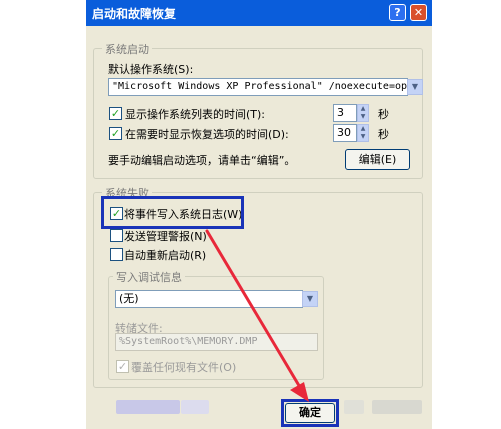 Image resolution: width=501 pixels, height=429 pixels. What do you see at coordinates (299, 392) in the screenshot?
I see `arrow-head` at bounding box center [299, 392].